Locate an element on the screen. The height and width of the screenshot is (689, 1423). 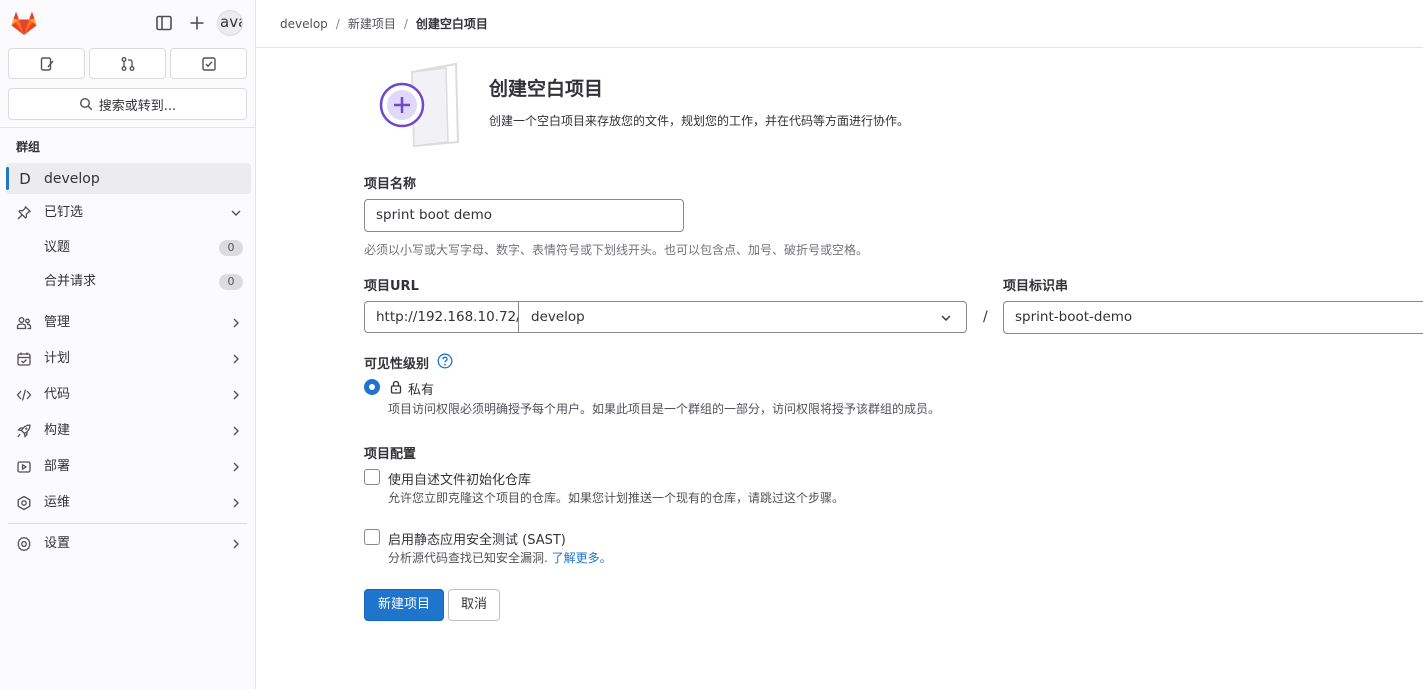
sidebar-item-label: 计划 is located at coordinates (57, 358).